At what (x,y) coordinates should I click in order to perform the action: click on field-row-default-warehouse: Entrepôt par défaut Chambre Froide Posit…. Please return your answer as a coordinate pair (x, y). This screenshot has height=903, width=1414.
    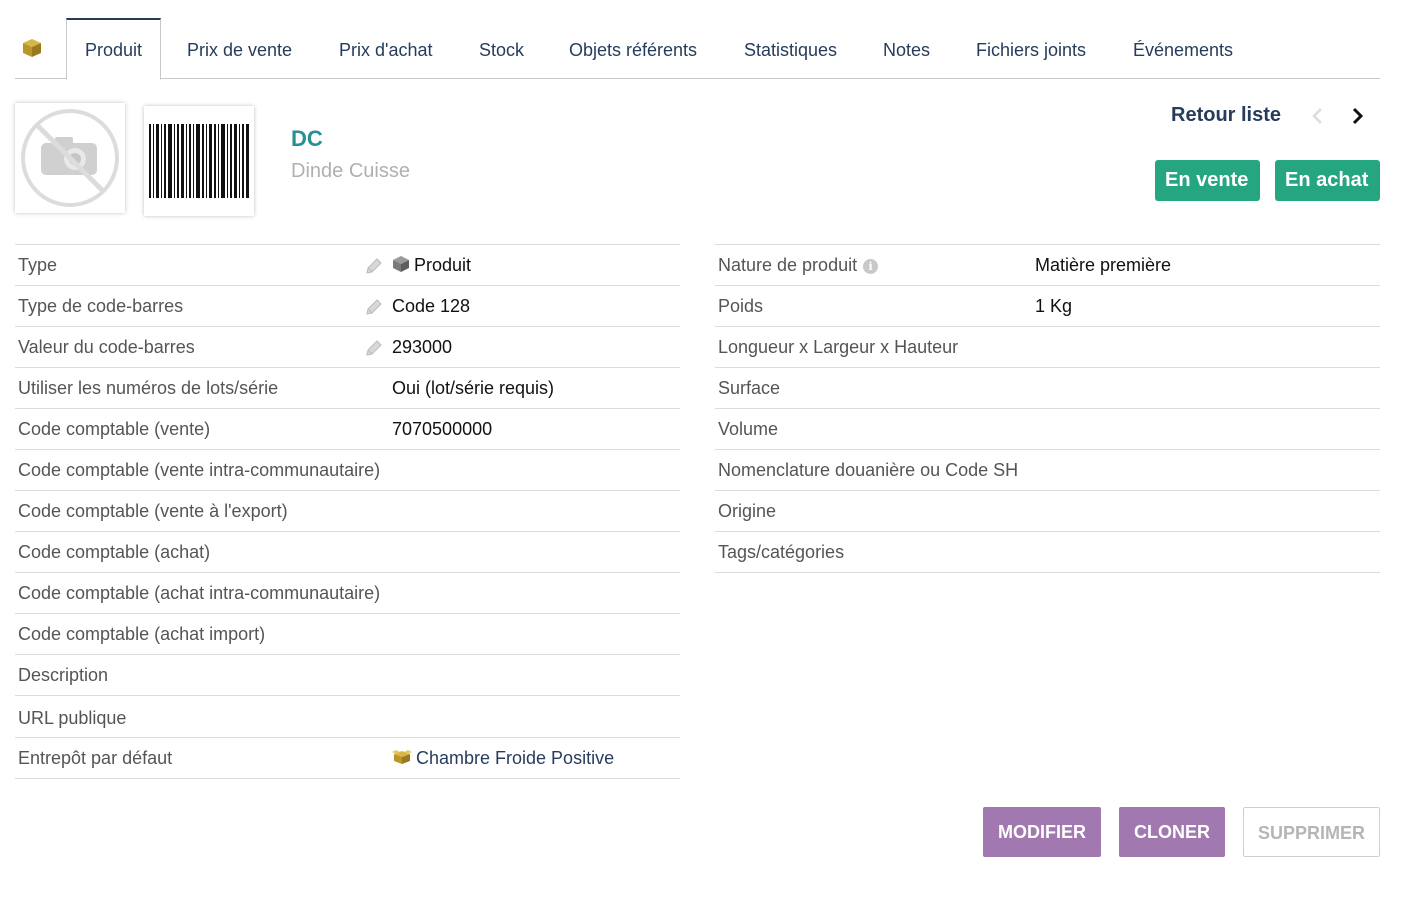
    Looking at the image, I should click on (347, 758).